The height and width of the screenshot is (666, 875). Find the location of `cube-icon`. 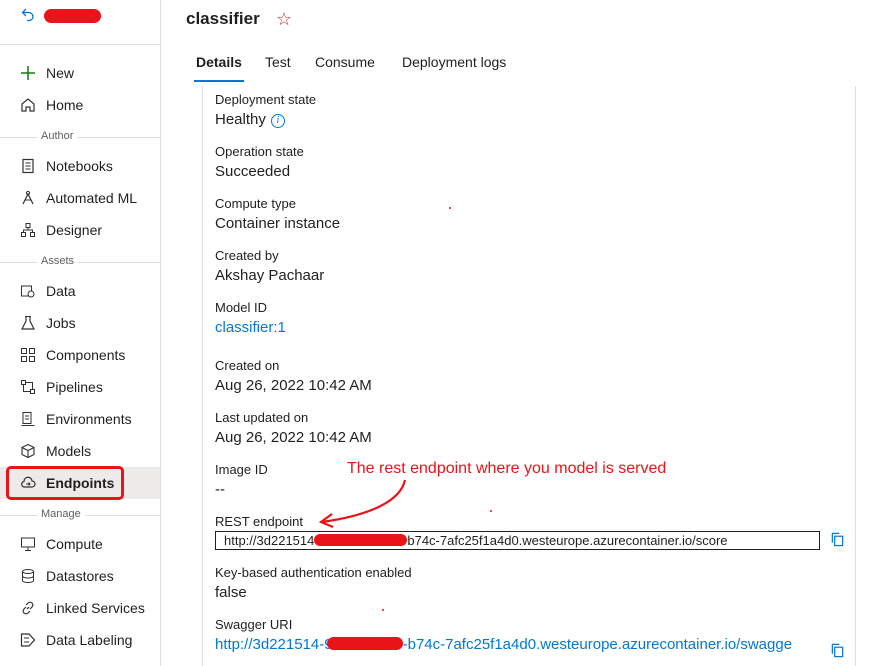

cube-icon is located at coordinates (28, 451).